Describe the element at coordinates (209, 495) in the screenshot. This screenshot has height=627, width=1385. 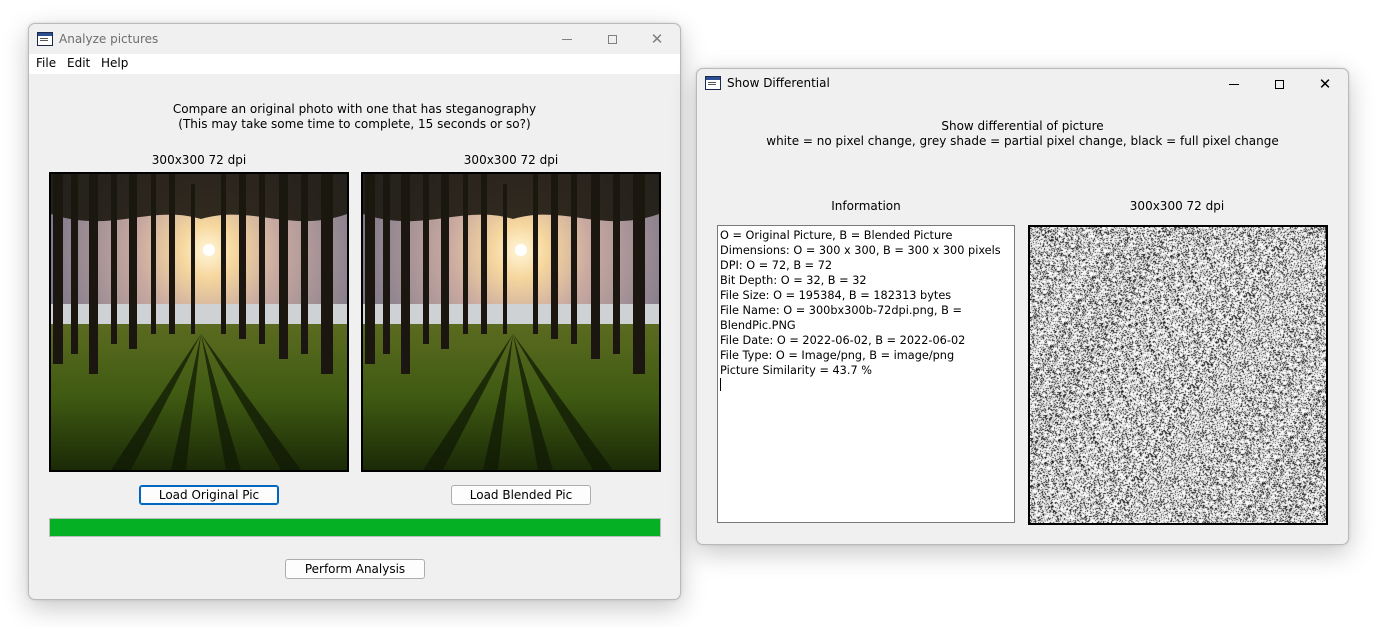
I see `load-original-button: Load Original Pic` at that location.